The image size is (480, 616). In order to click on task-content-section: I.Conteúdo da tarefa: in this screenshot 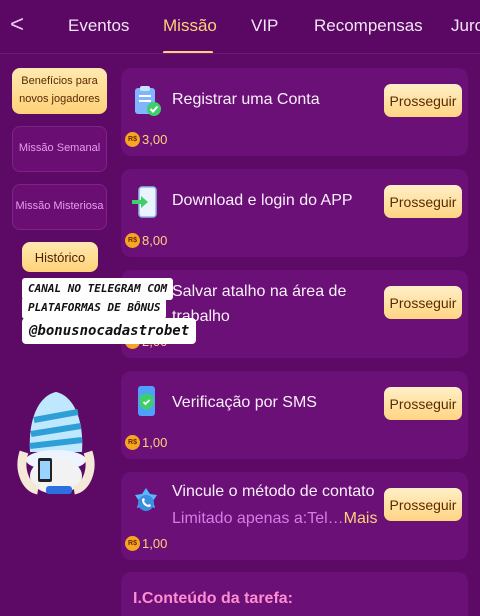, I will do `click(294, 594)`.